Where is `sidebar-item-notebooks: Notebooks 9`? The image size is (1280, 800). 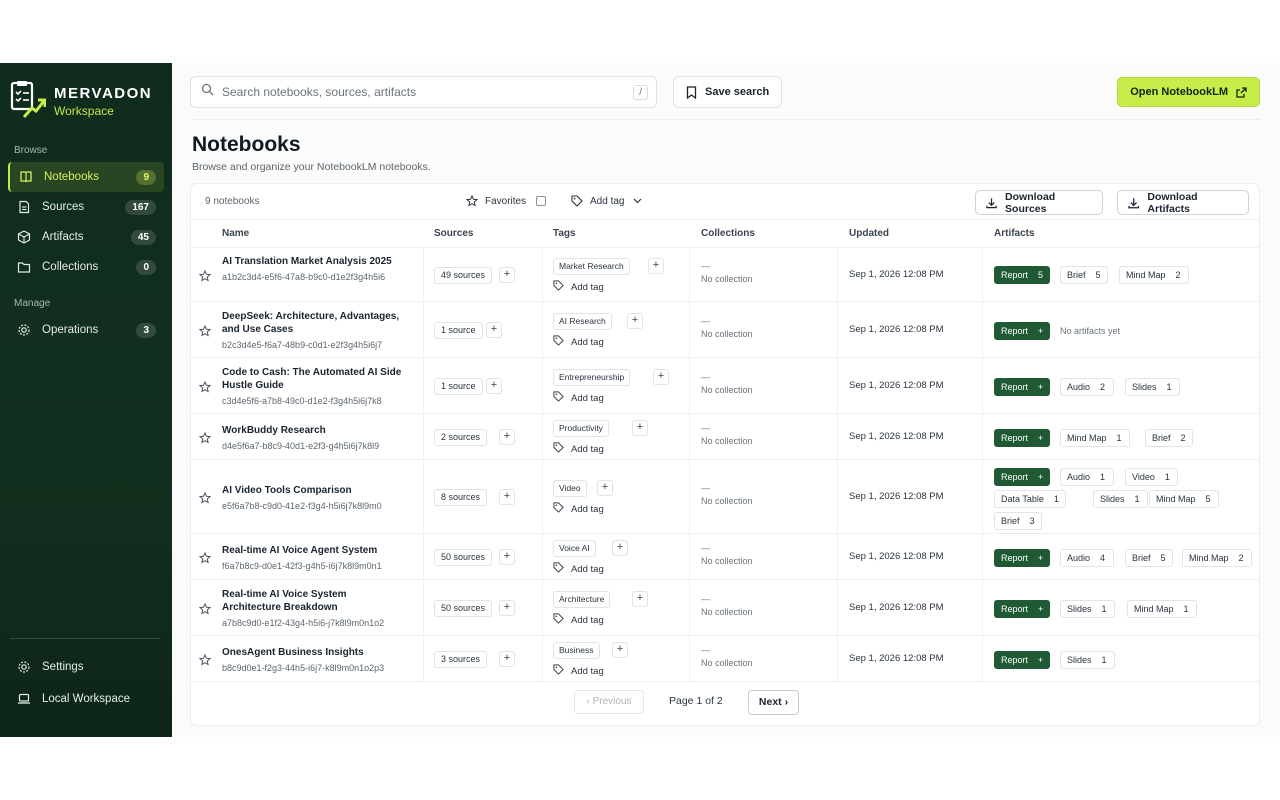 sidebar-item-notebooks: Notebooks 9 is located at coordinates (86, 177).